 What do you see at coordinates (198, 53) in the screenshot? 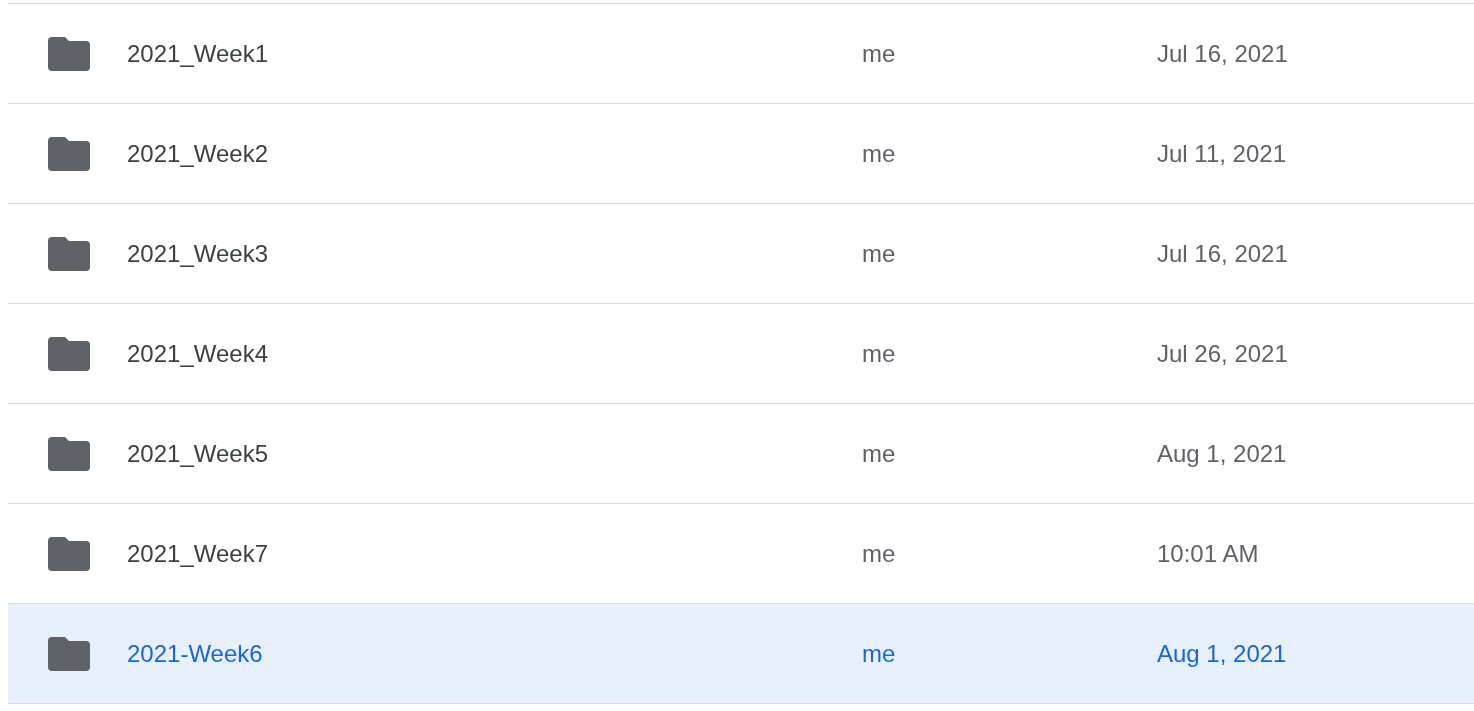
I see `file-name: 2021_Week1` at bounding box center [198, 53].